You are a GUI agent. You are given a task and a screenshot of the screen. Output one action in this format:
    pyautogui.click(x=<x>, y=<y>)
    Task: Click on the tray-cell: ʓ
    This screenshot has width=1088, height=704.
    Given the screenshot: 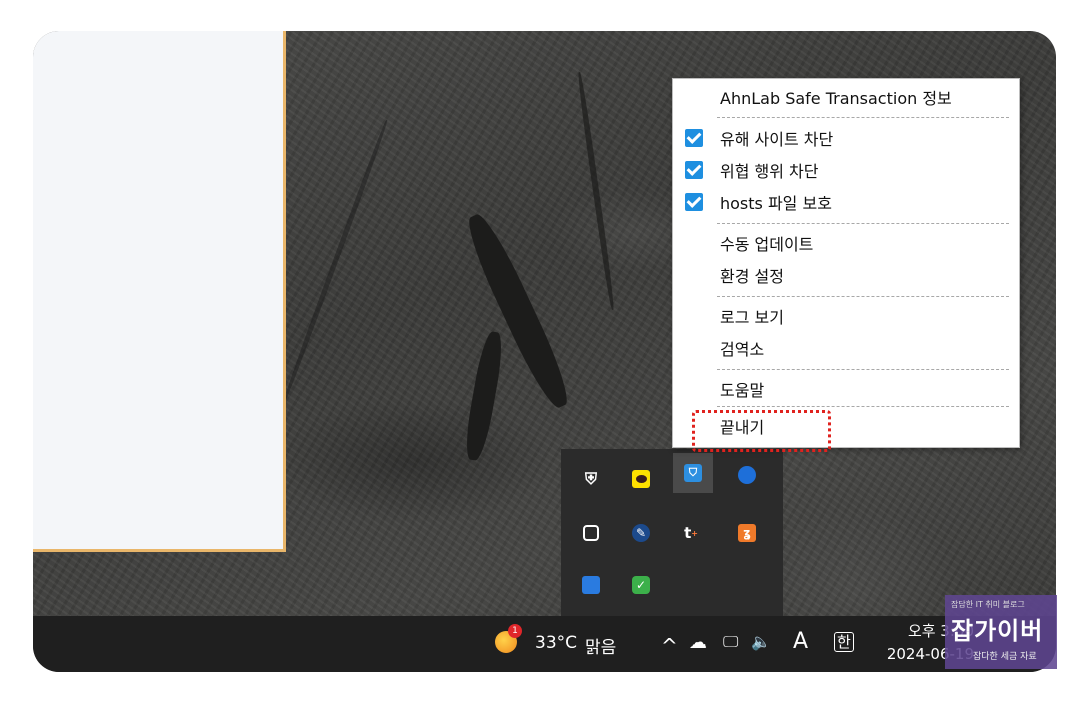 What is the action you would take?
    pyautogui.click(x=747, y=533)
    